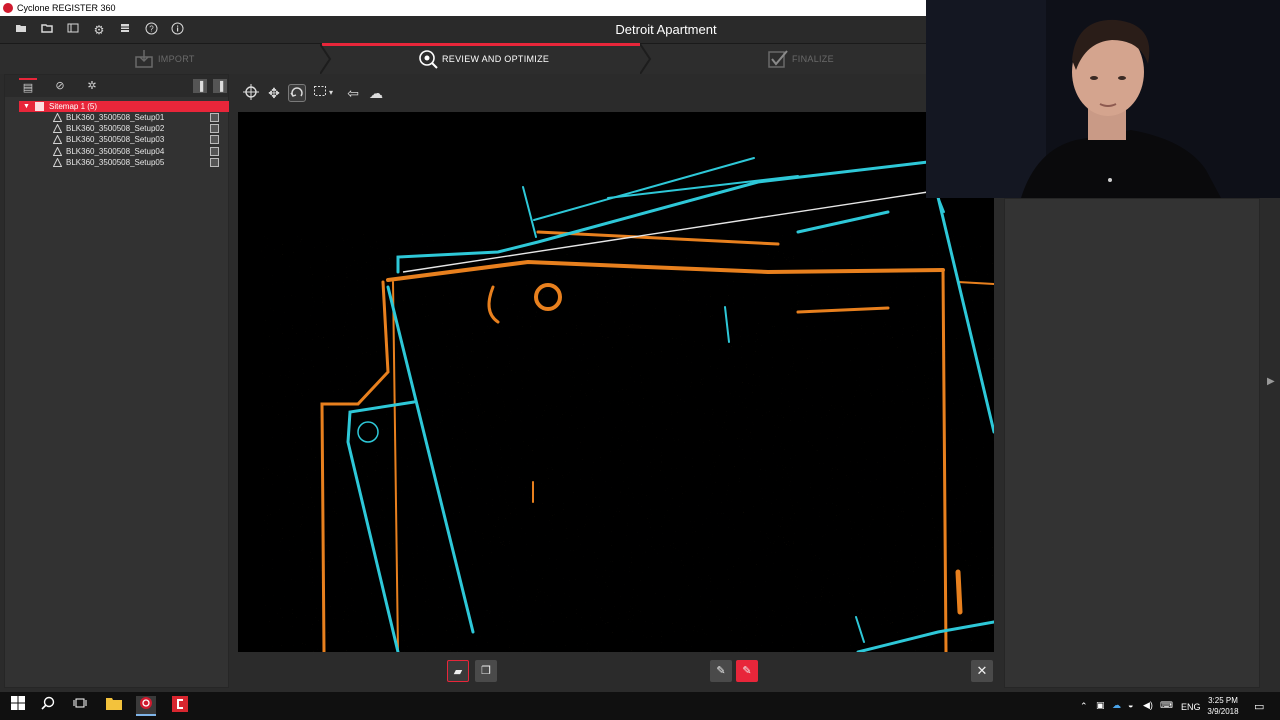  Describe the element at coordinates (778, 59) in the screenshot. I see `finalize-check-icon` at that location.